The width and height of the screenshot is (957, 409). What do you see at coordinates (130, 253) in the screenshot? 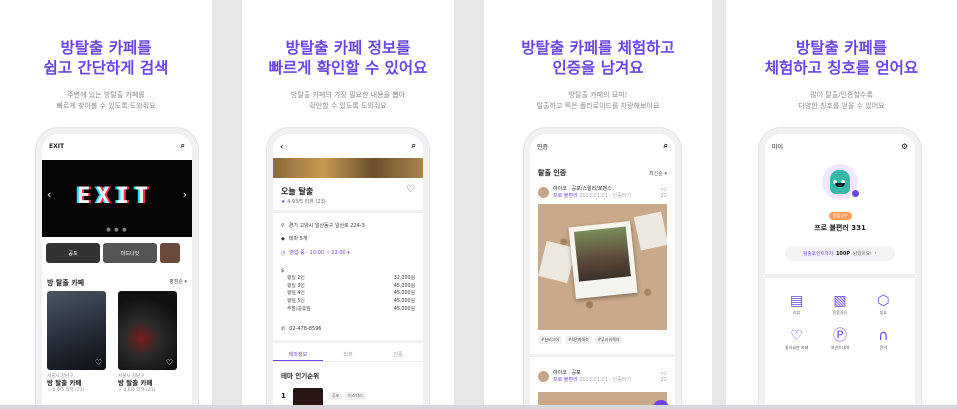
I see `genre-thumb: 미드나잇` at bounding box center [130, 253].